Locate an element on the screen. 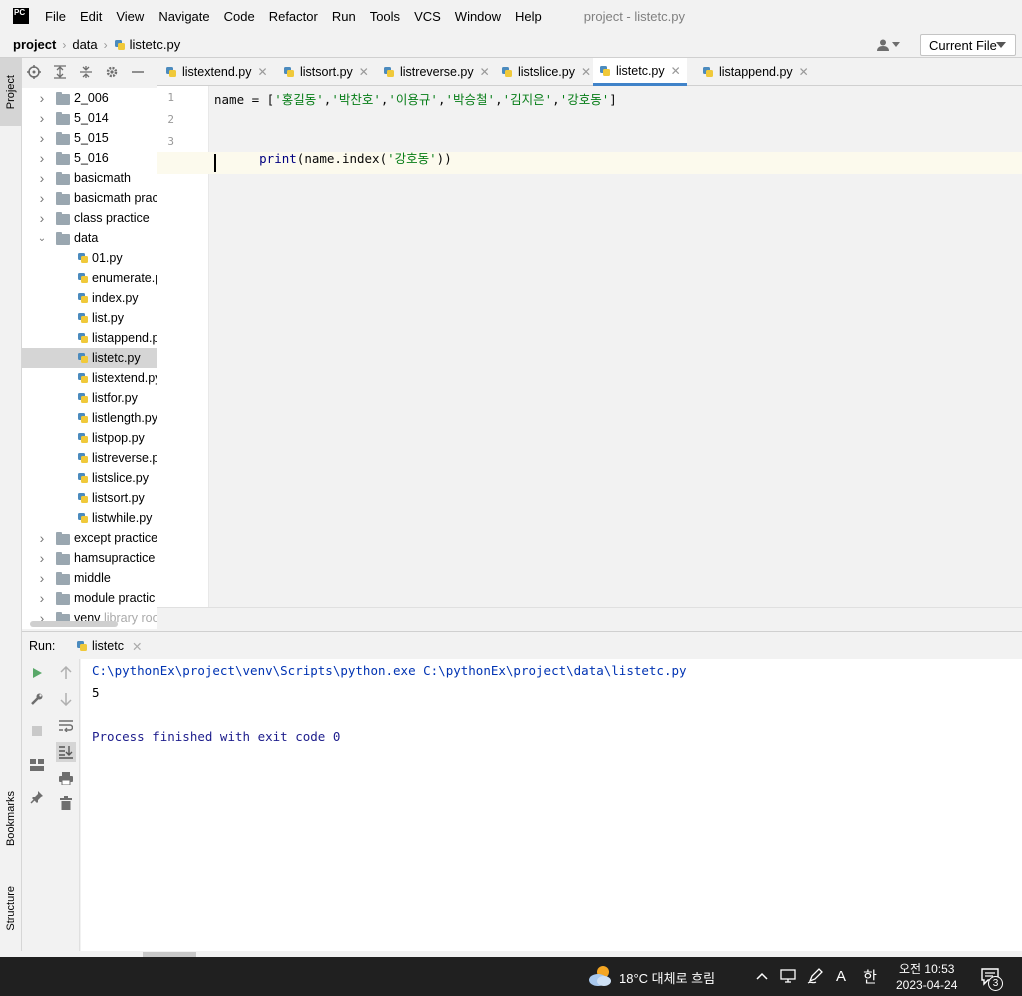 This screenshot has height=996, width=1022. minimize-icon is located at coordinates (138, 72).